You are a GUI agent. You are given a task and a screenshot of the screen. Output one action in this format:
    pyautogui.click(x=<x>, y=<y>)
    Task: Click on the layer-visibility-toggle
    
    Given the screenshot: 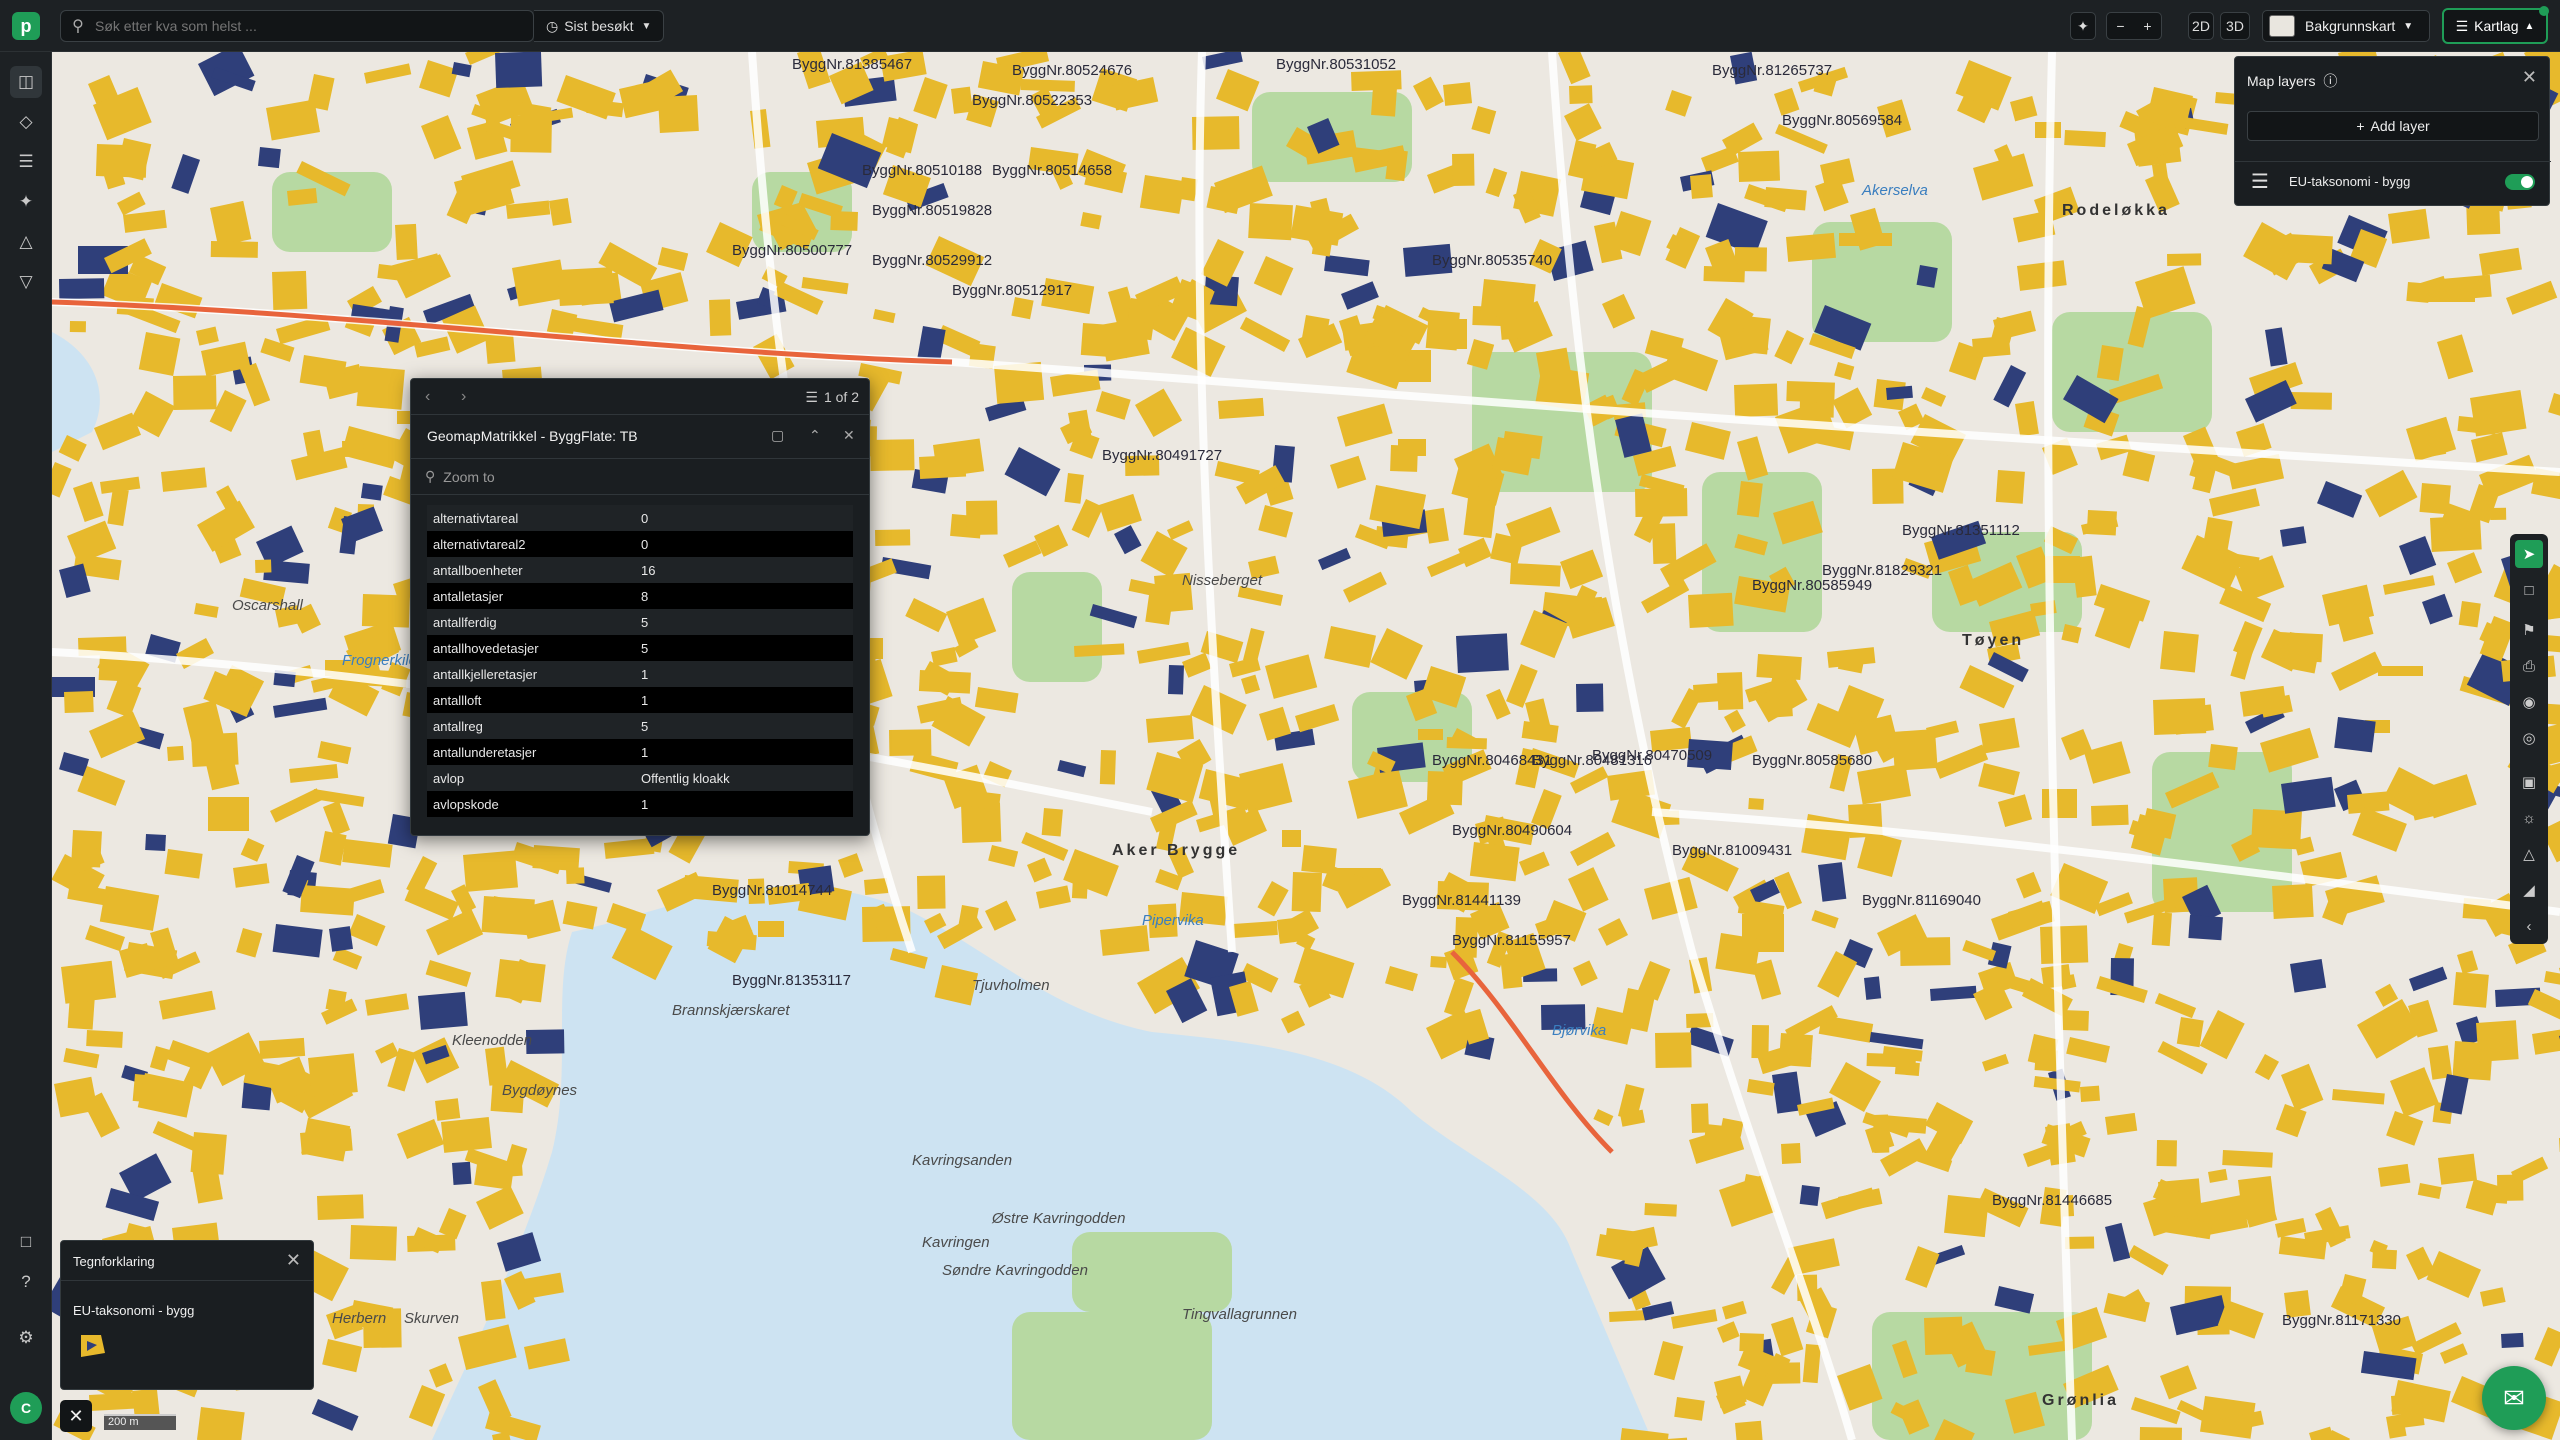 What is the action you would take?
    pyautogui.click(x=2520, y=181)
    